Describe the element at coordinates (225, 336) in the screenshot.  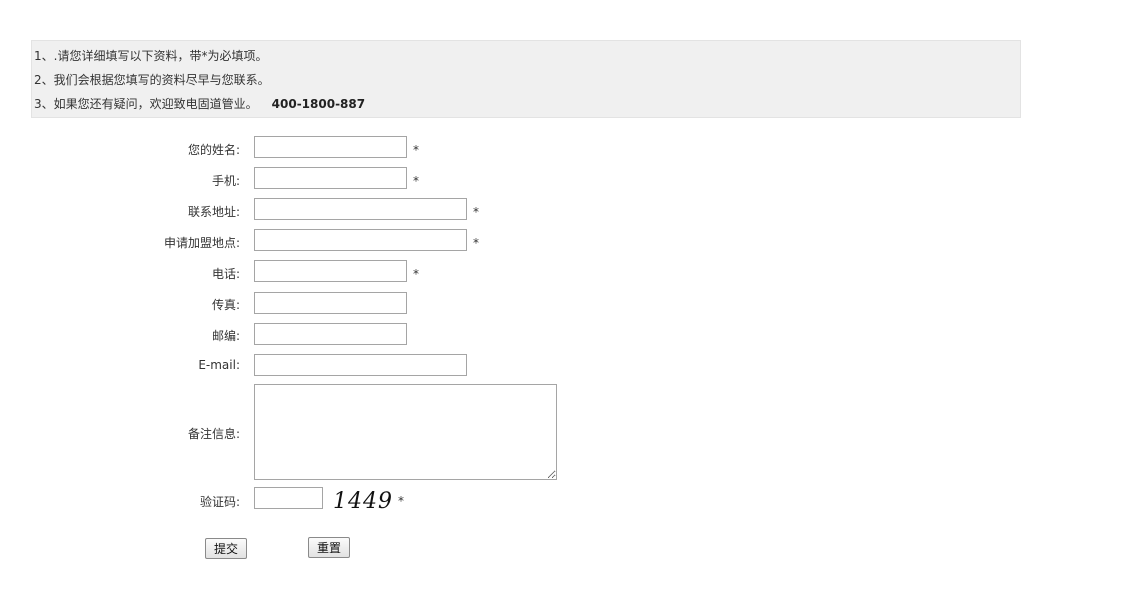
I see `zip-label: 邮编:` at that location.